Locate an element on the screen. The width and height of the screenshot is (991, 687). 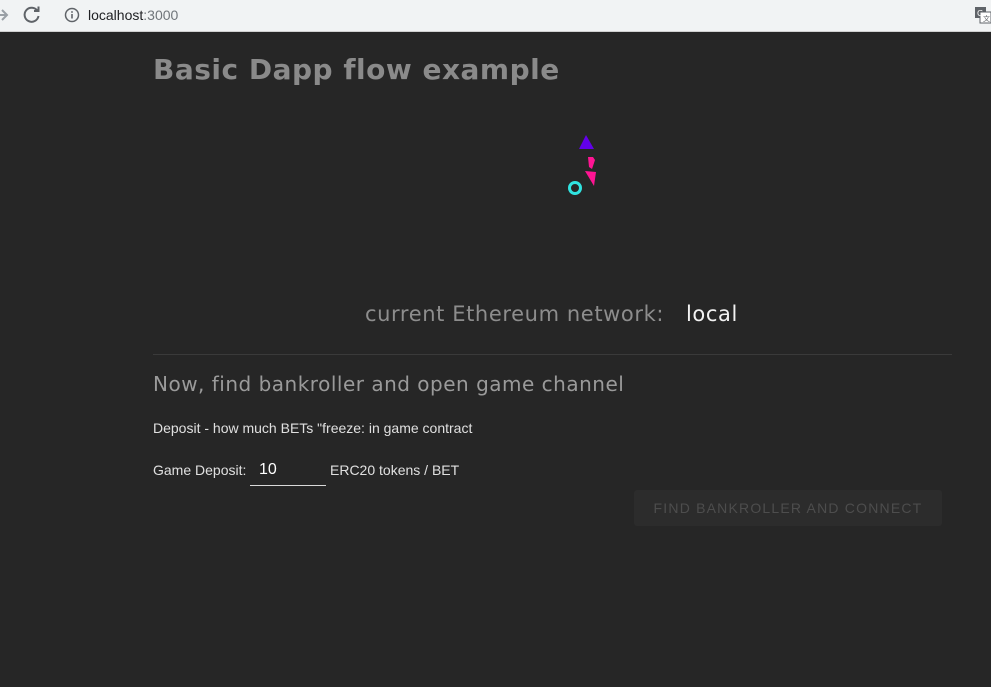
logo-ring-shape is located at coordinates (575, 188).